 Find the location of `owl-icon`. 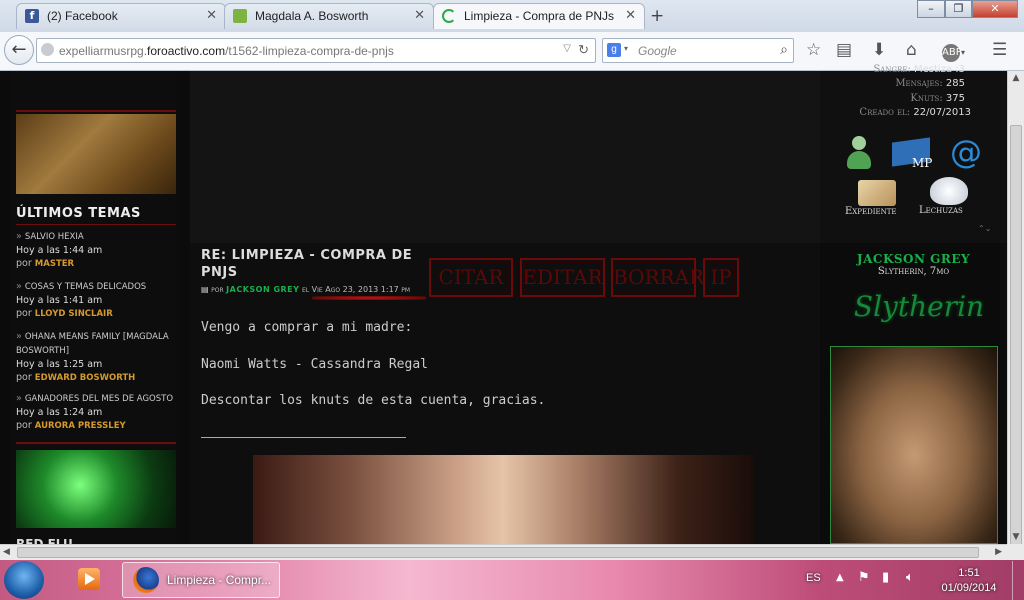

owl-icon is located at coordinates (949, 191).